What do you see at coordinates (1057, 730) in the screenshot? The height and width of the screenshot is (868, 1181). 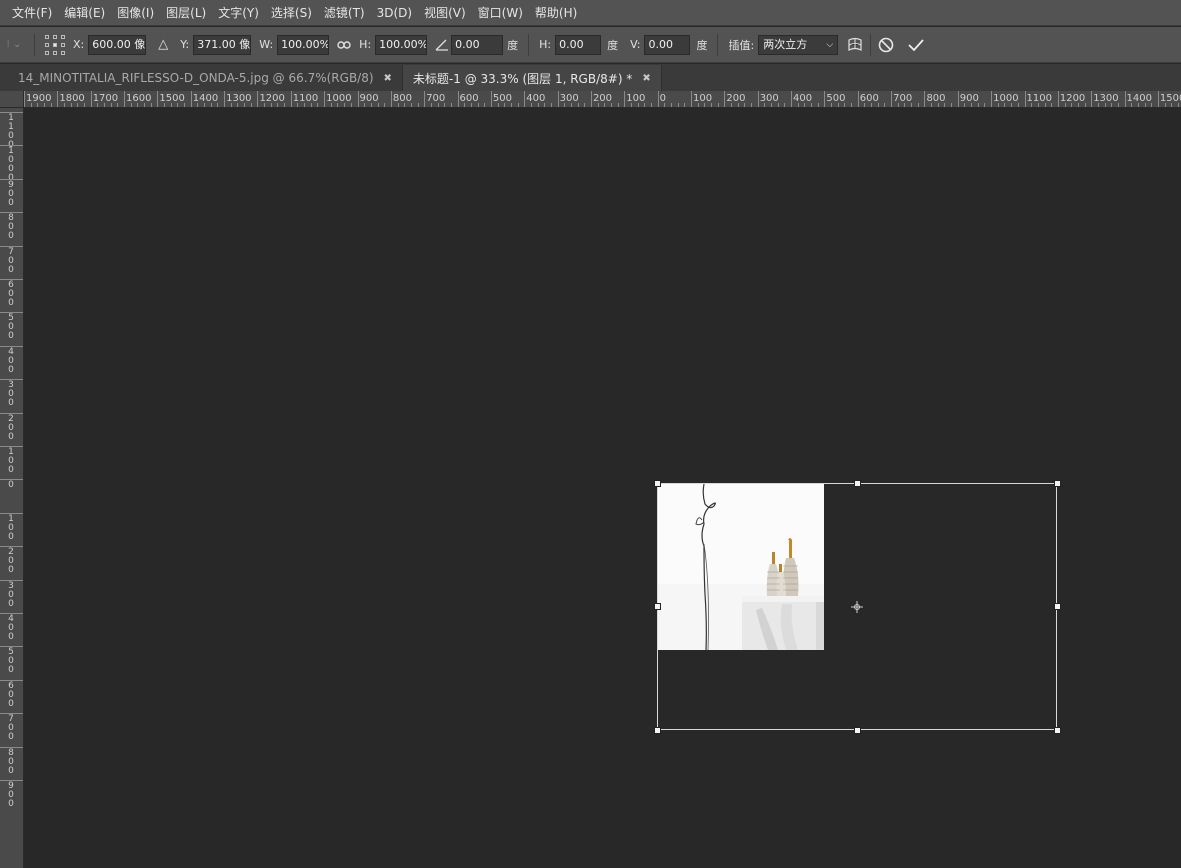 I see `transform-handle-bottom-right` at bounding box center [1057, 730].